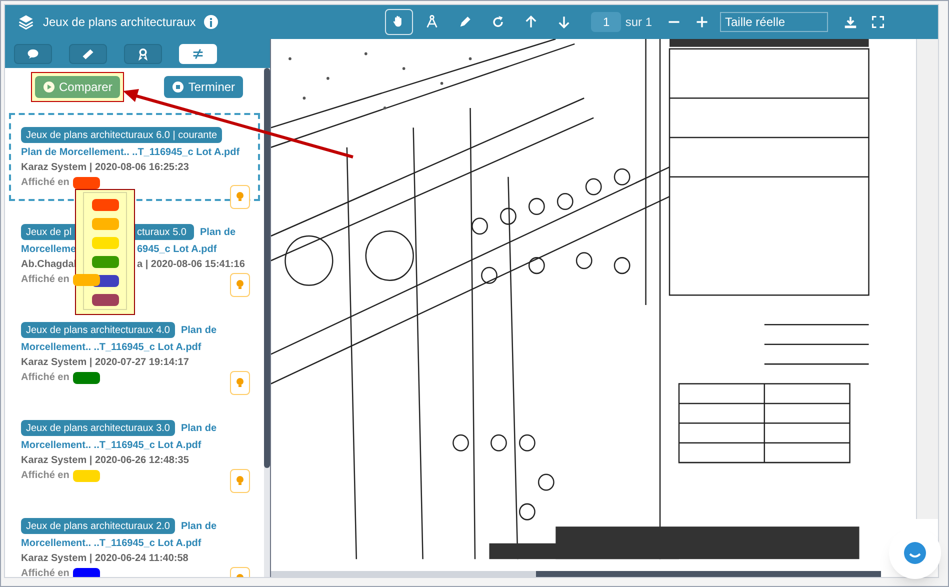 The width and height of the screenshot is (949, 587). I want to click on version-badge: Jeux de plans architecturaux 3.0, so click(98, 428).